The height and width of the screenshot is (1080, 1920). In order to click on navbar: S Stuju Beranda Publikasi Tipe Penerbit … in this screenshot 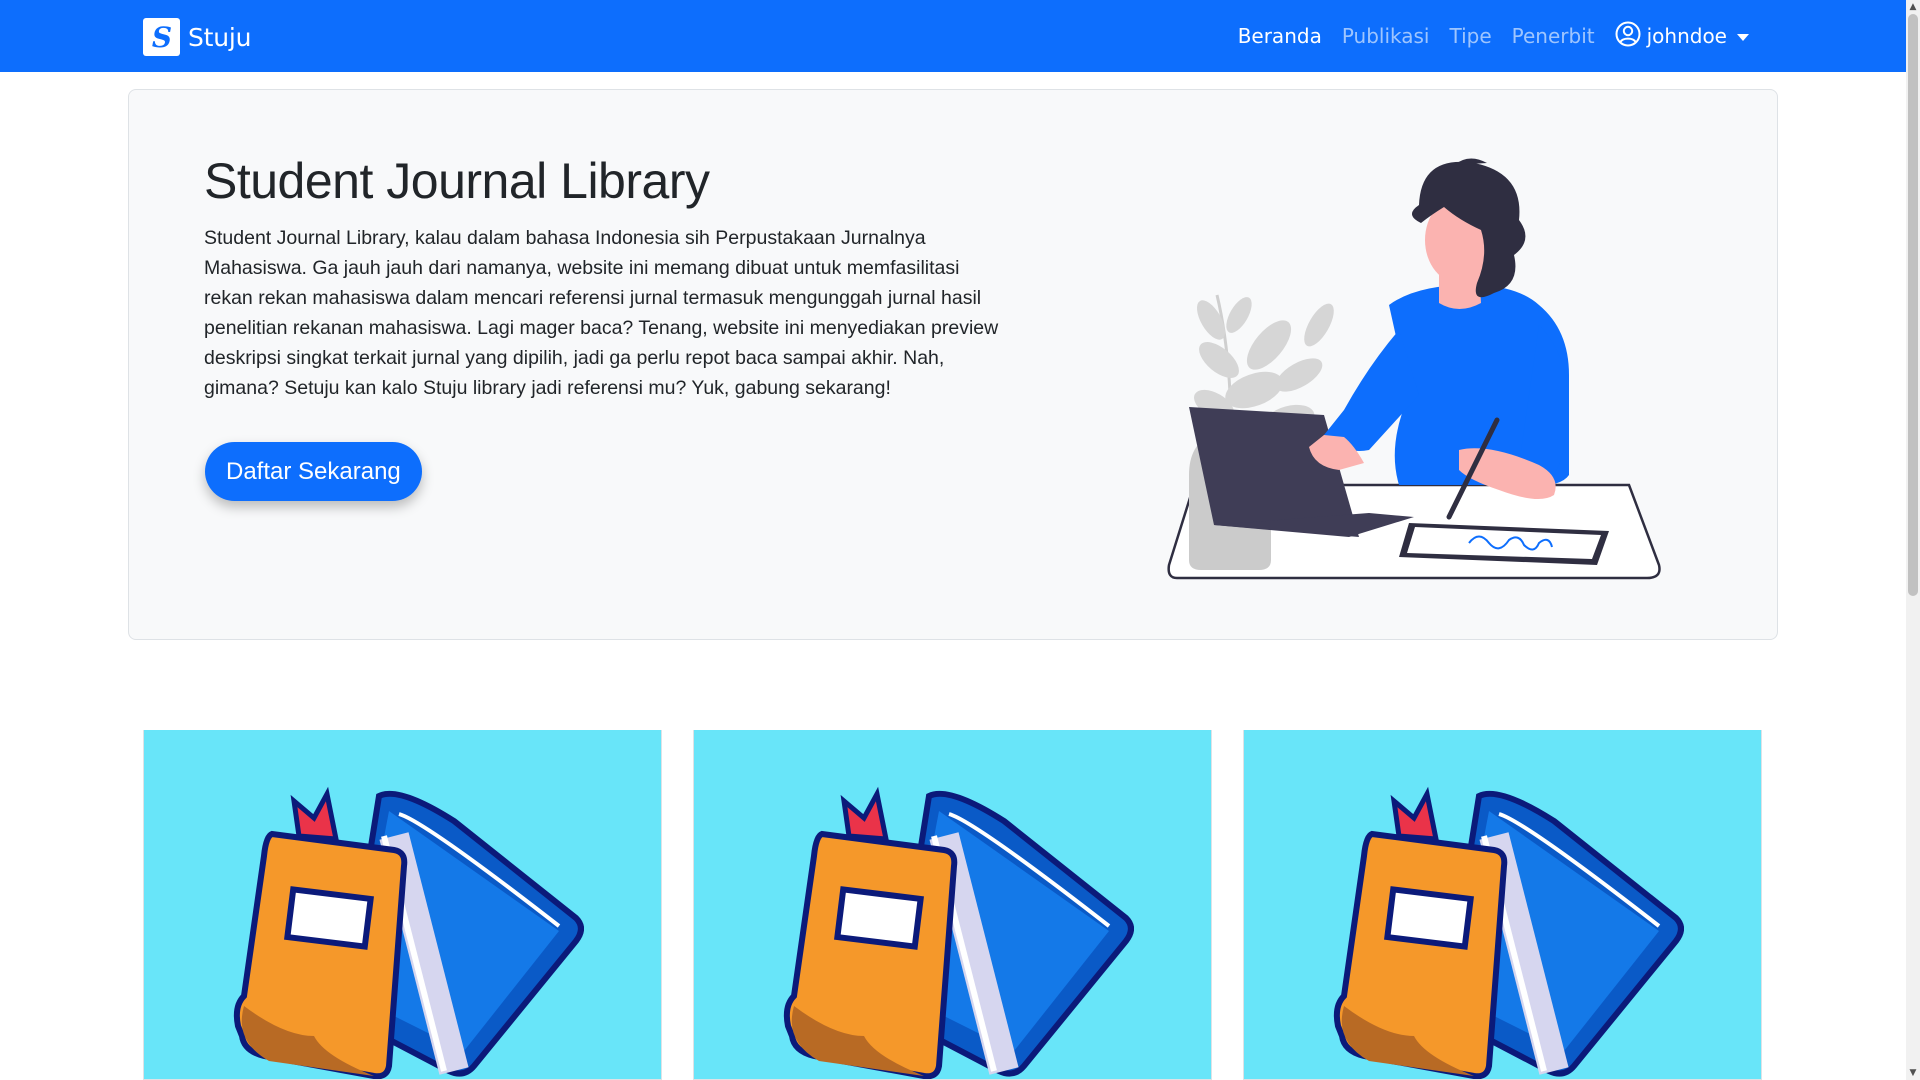, I will do `click(953, 36)`.